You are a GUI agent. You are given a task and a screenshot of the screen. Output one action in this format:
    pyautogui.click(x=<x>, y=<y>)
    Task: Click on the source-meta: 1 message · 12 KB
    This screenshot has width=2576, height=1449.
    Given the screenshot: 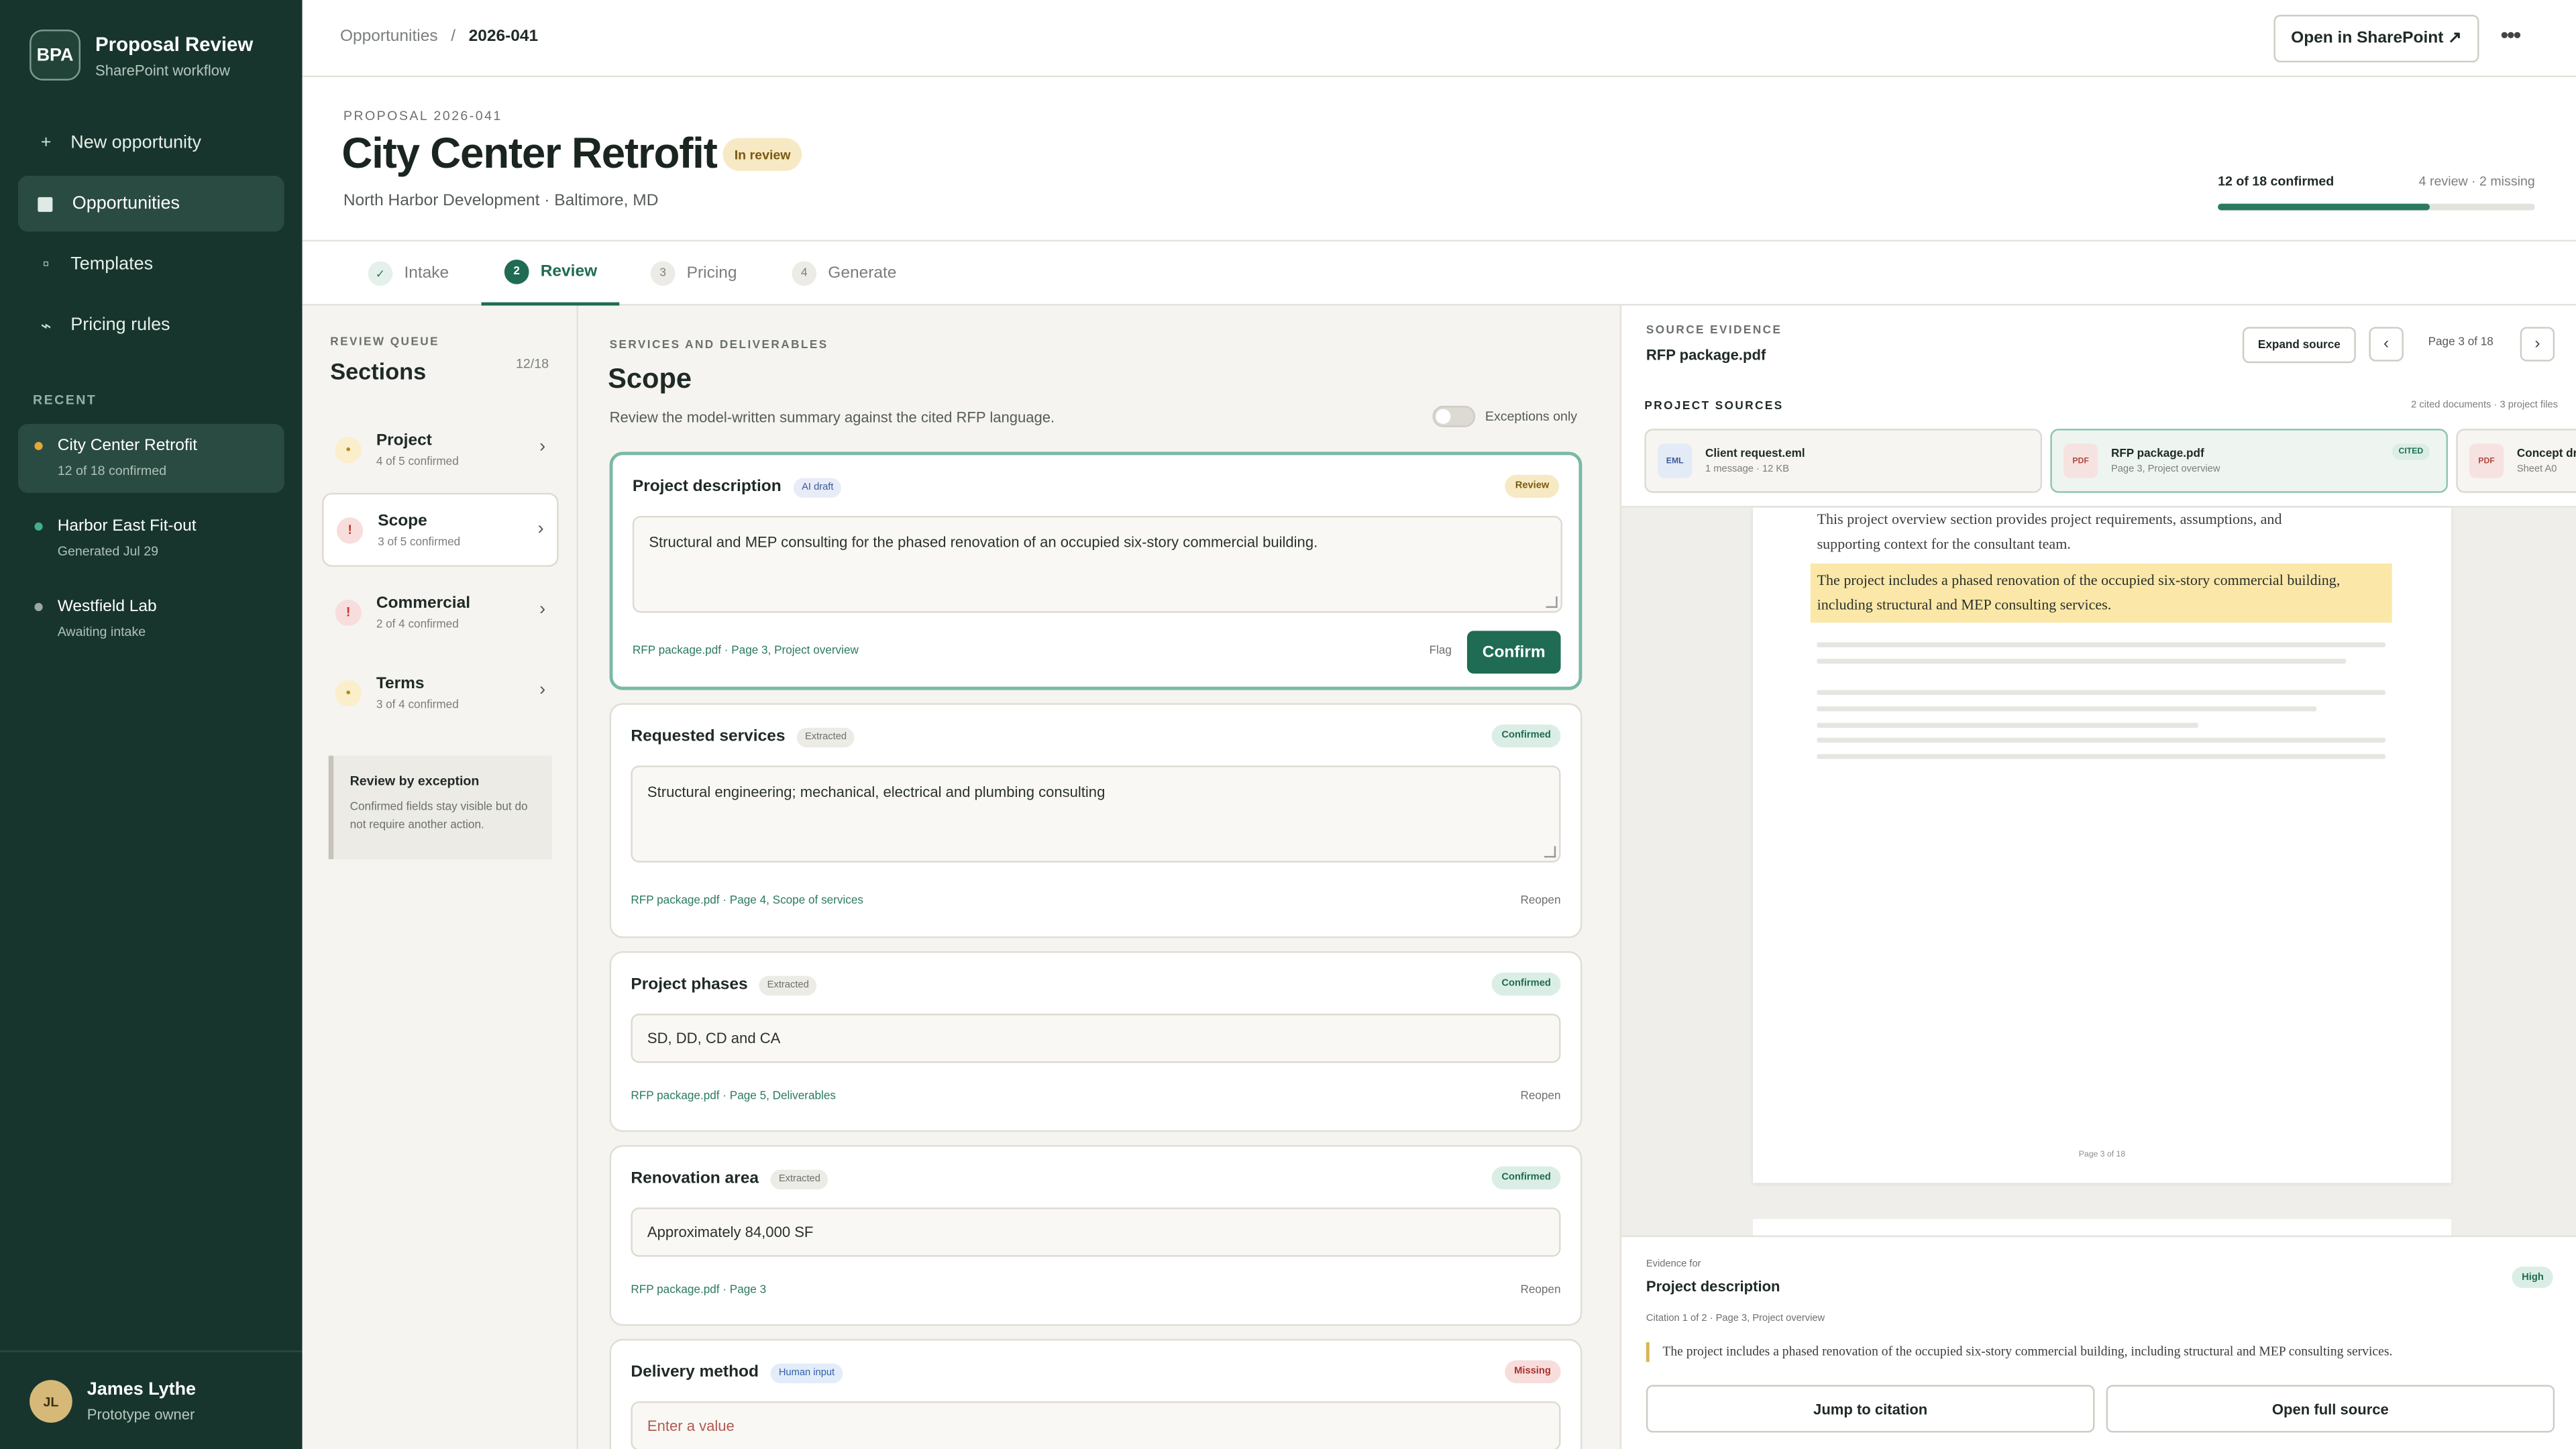 What is the action you would take?
    pyautogui.click(x=1747, y=469)
    